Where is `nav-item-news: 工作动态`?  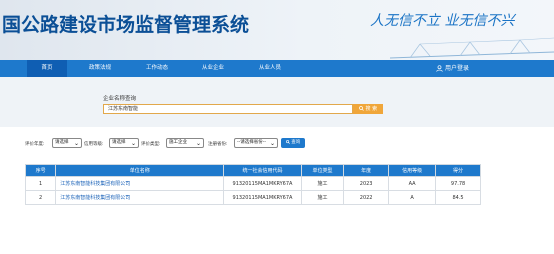
nav-item-news: 工作动态 is located at coordinates (157, 68).